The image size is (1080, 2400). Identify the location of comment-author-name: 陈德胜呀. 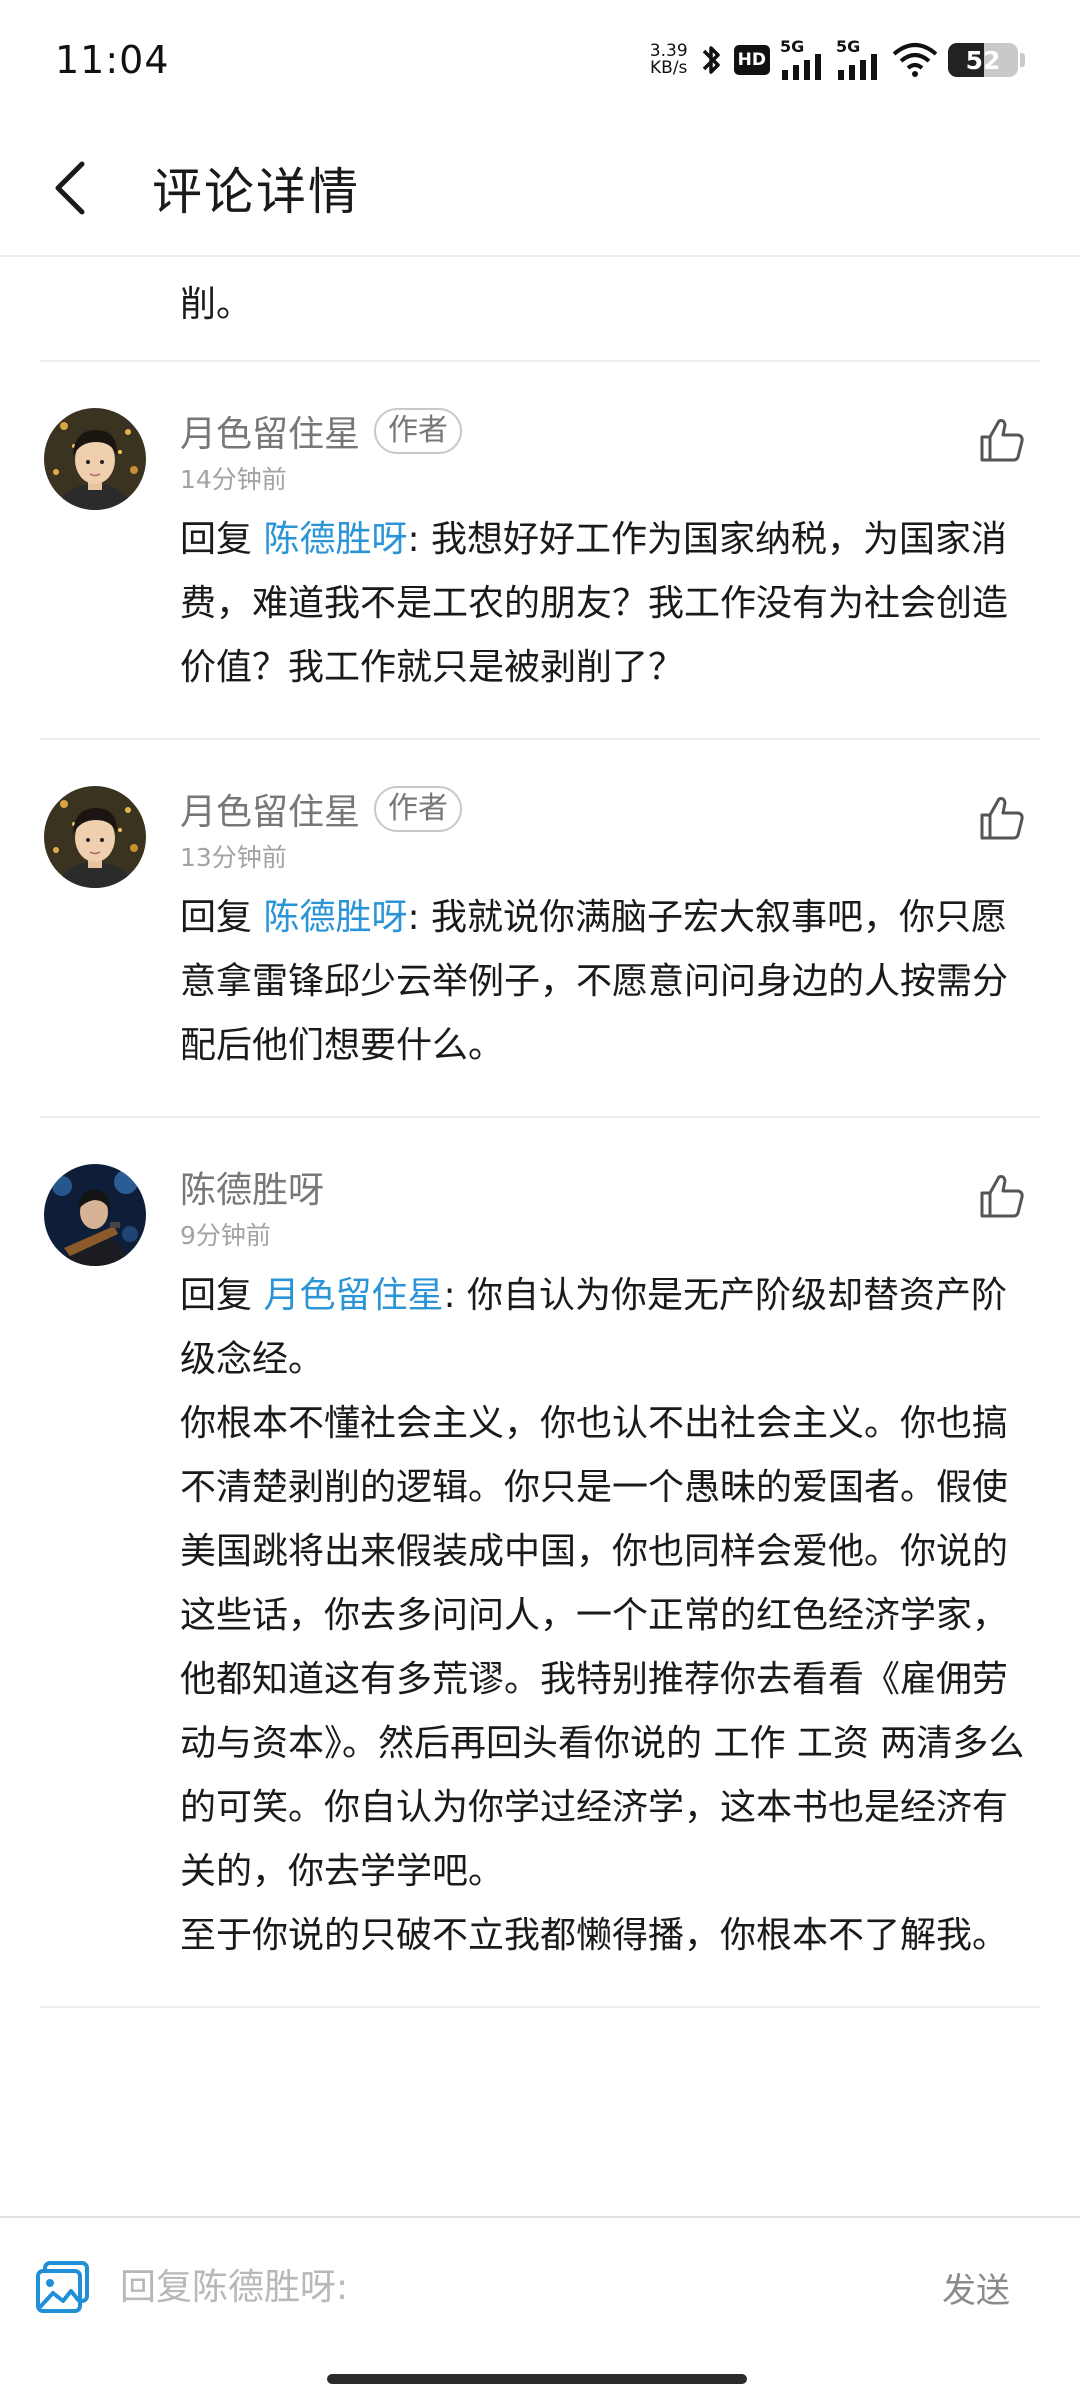
(252, 1187).